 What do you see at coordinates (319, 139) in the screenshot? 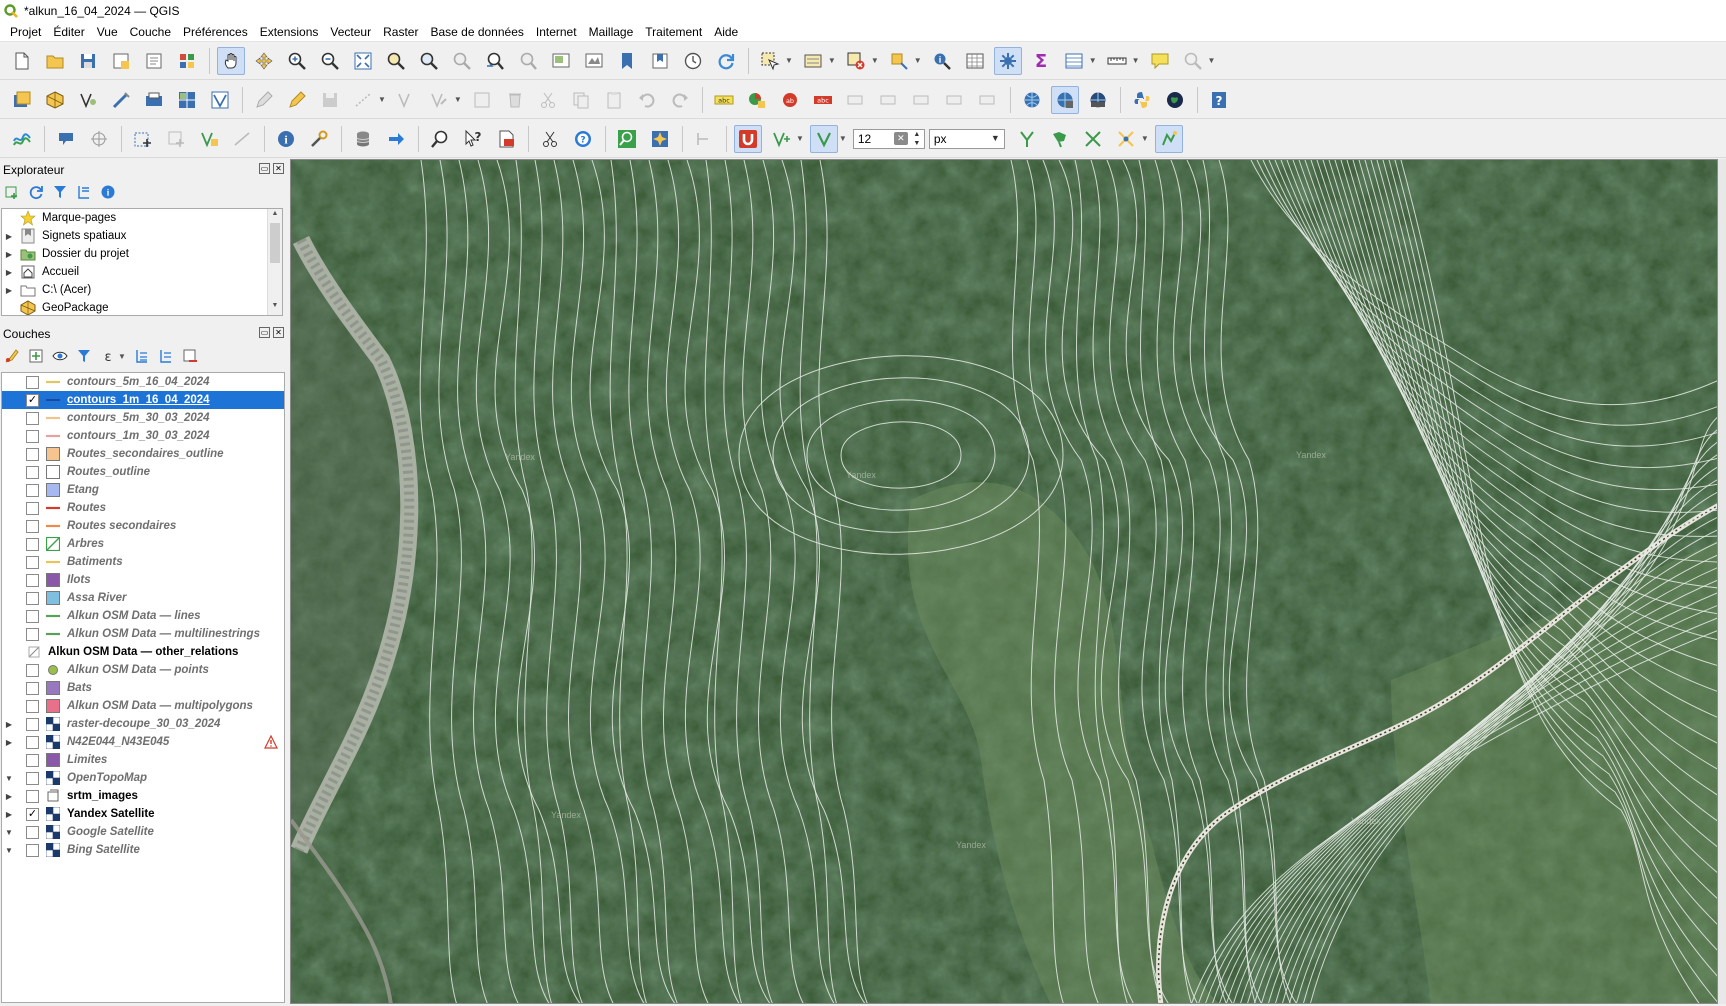
I see `tools-icon` at bounding box center [319, 139].